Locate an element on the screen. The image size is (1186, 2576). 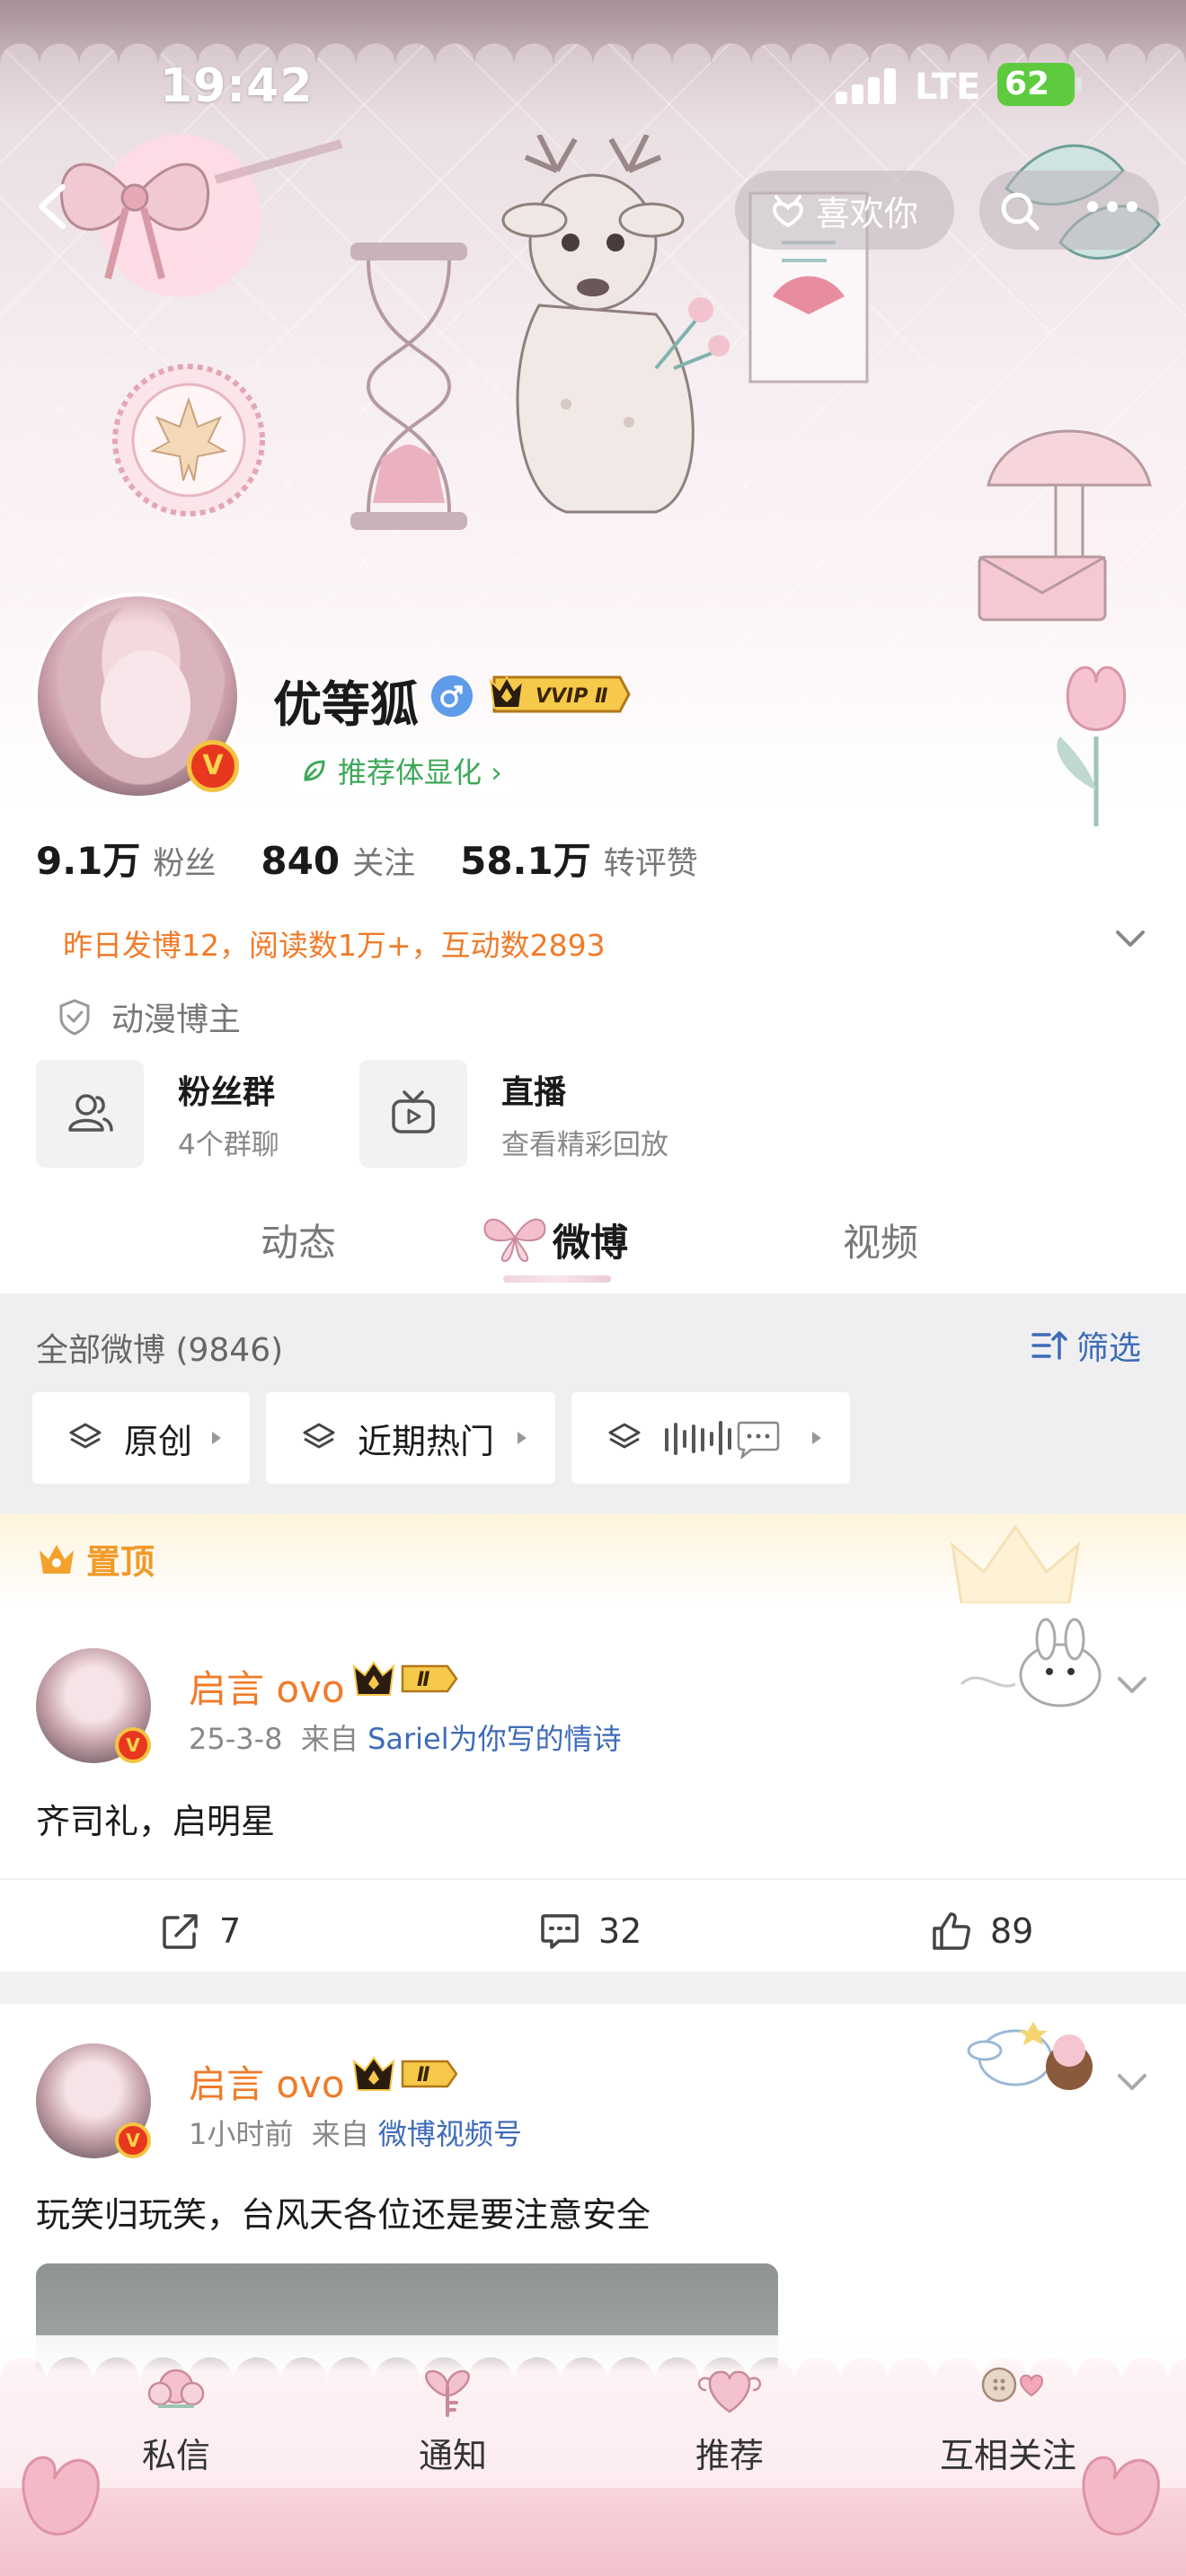
fan-group-title: 粉丝群 is located at coordinates (227, 1092).